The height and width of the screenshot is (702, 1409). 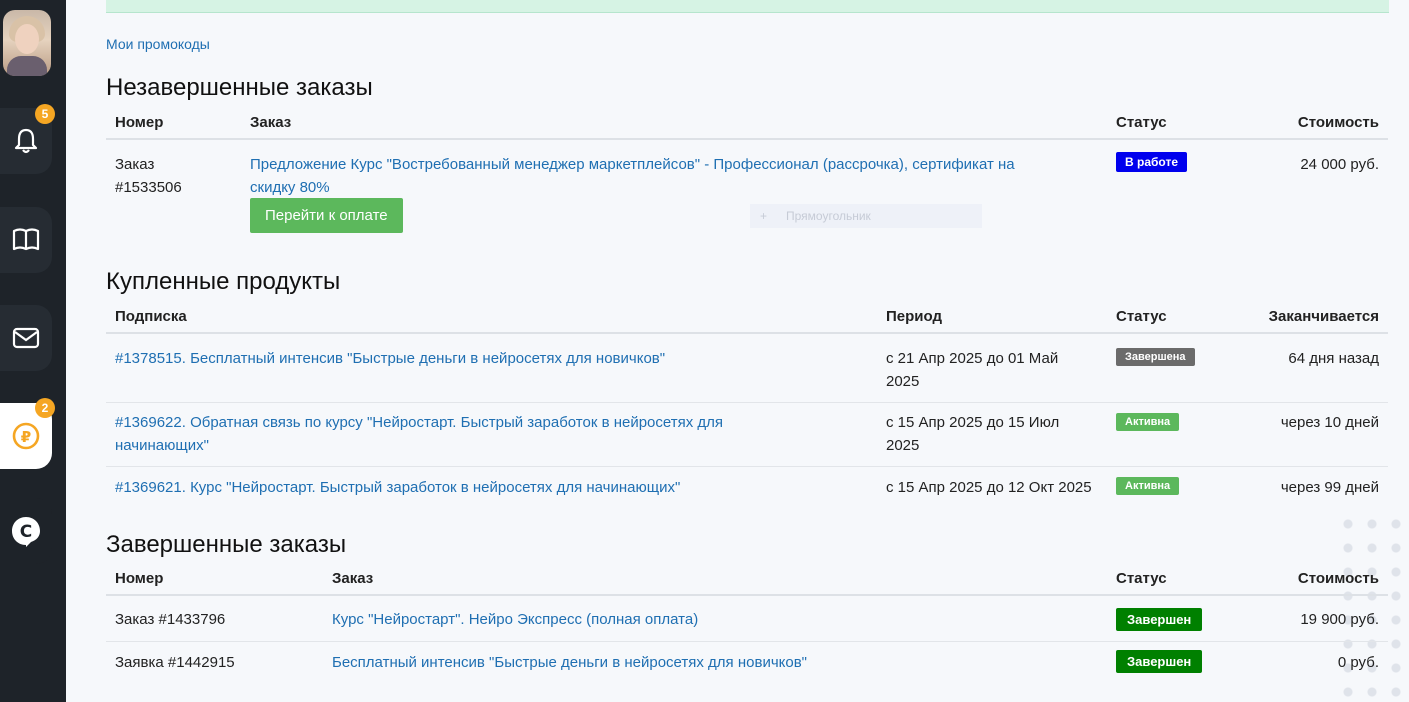 What do you see at coordinates (1155, 357) in the screenshot?
I see `status-badge: Завершена` at bounding box center [1155, 357].